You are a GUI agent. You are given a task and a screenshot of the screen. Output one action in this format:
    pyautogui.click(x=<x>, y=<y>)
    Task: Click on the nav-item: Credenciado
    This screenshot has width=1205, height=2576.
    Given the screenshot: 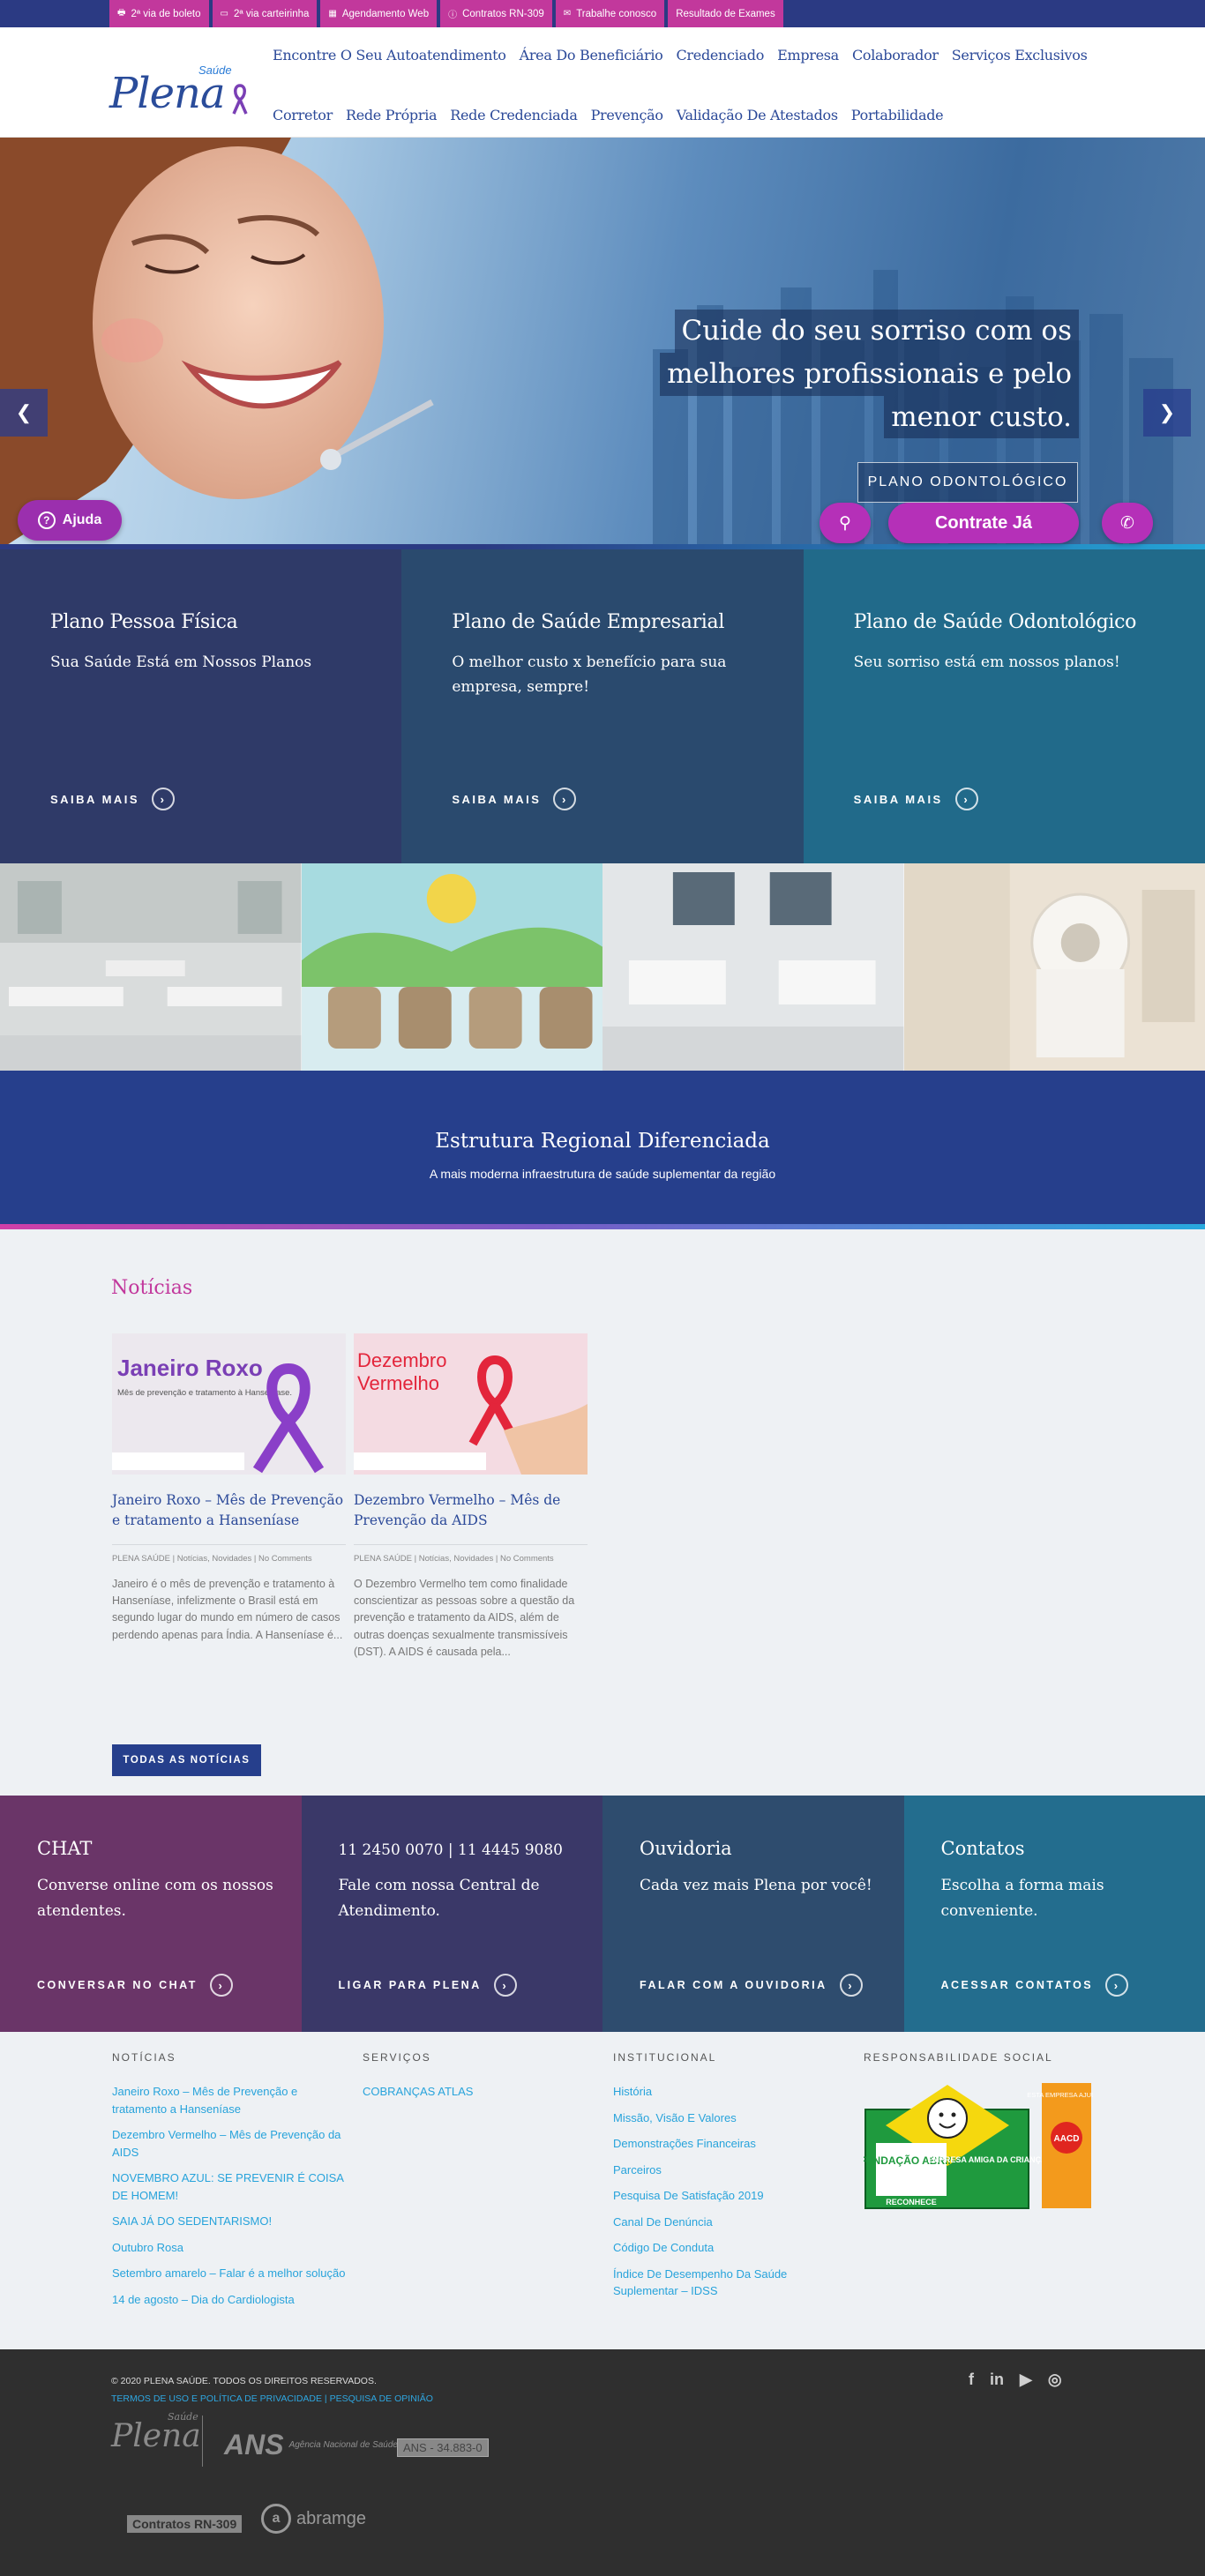 What is the action you would take?
    pyautogui.click(x=720, y=55)
    